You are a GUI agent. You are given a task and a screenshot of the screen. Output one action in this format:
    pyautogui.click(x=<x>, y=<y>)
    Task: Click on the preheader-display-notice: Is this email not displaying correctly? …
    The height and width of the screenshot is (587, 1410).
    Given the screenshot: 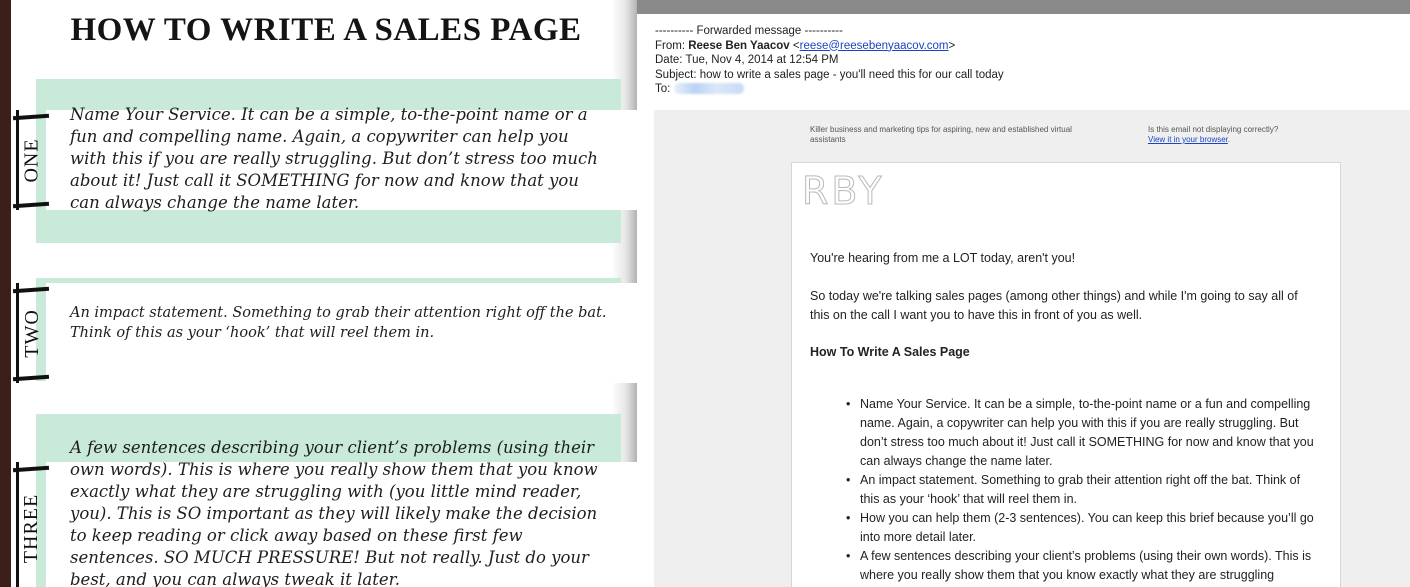 What is the action you would take?
    pyautogui.click(x=1213, y=134)
    